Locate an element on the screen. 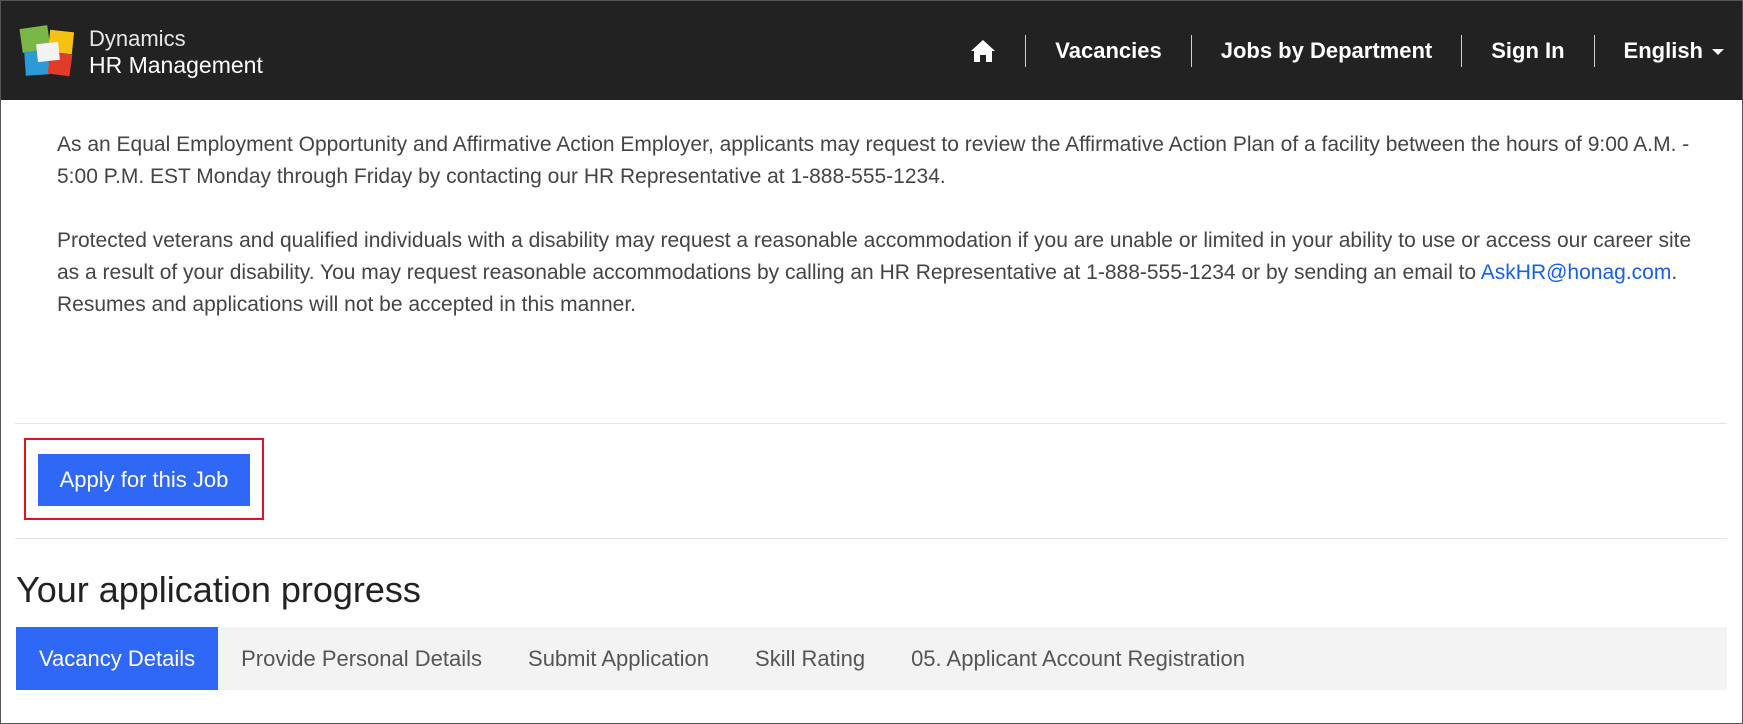  tab-applicant-account-registration: 05. Applicant Account Registration is located at coordinates (1078, 658).